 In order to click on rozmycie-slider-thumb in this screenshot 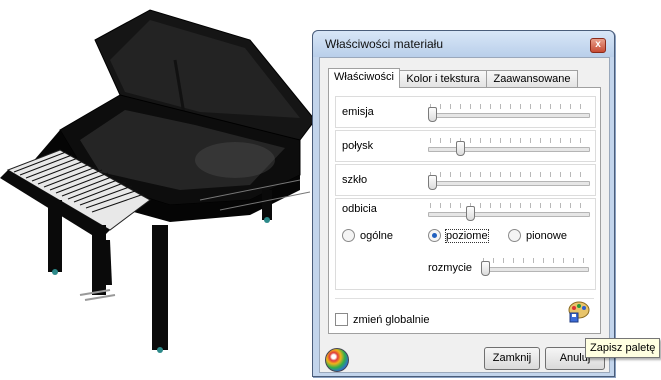, I will do `click(485, 268)`.